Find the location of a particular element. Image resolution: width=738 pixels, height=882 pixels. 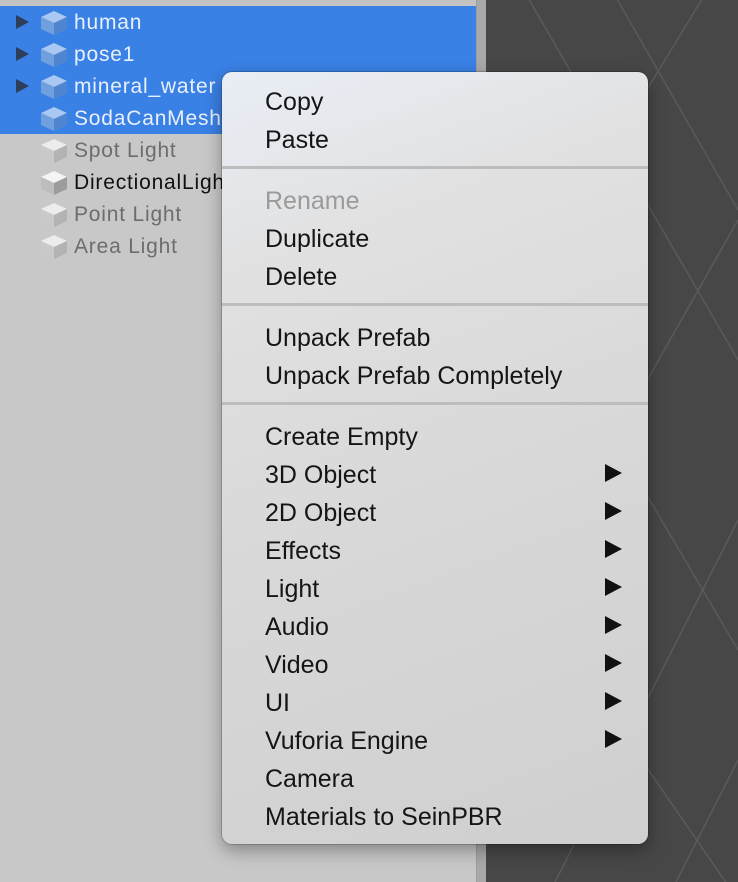

menu-item-vuforia-engine: Vuforia Engine is located at coordinates (435, 738).